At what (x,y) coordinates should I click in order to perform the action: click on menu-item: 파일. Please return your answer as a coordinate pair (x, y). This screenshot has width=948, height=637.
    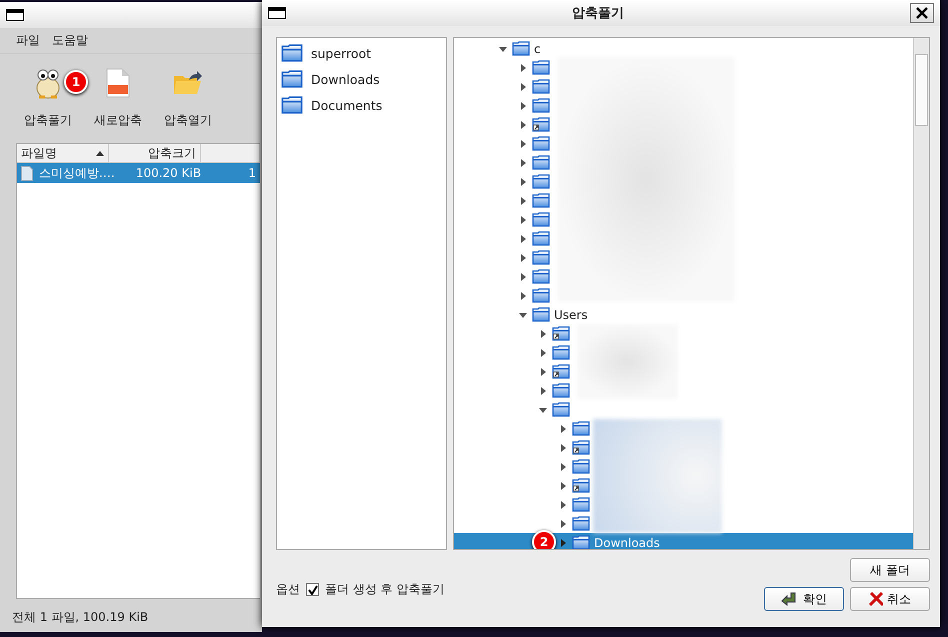
    Looking at the image, I should click on (28, 40).